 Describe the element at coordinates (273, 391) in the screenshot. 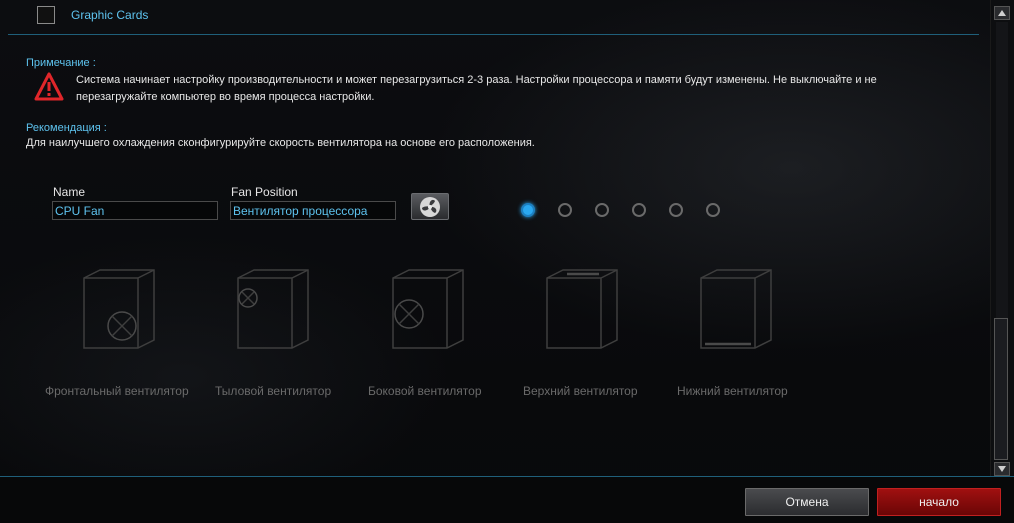

I see `rear-fan-label: Тыловой вентилятор` at that location.